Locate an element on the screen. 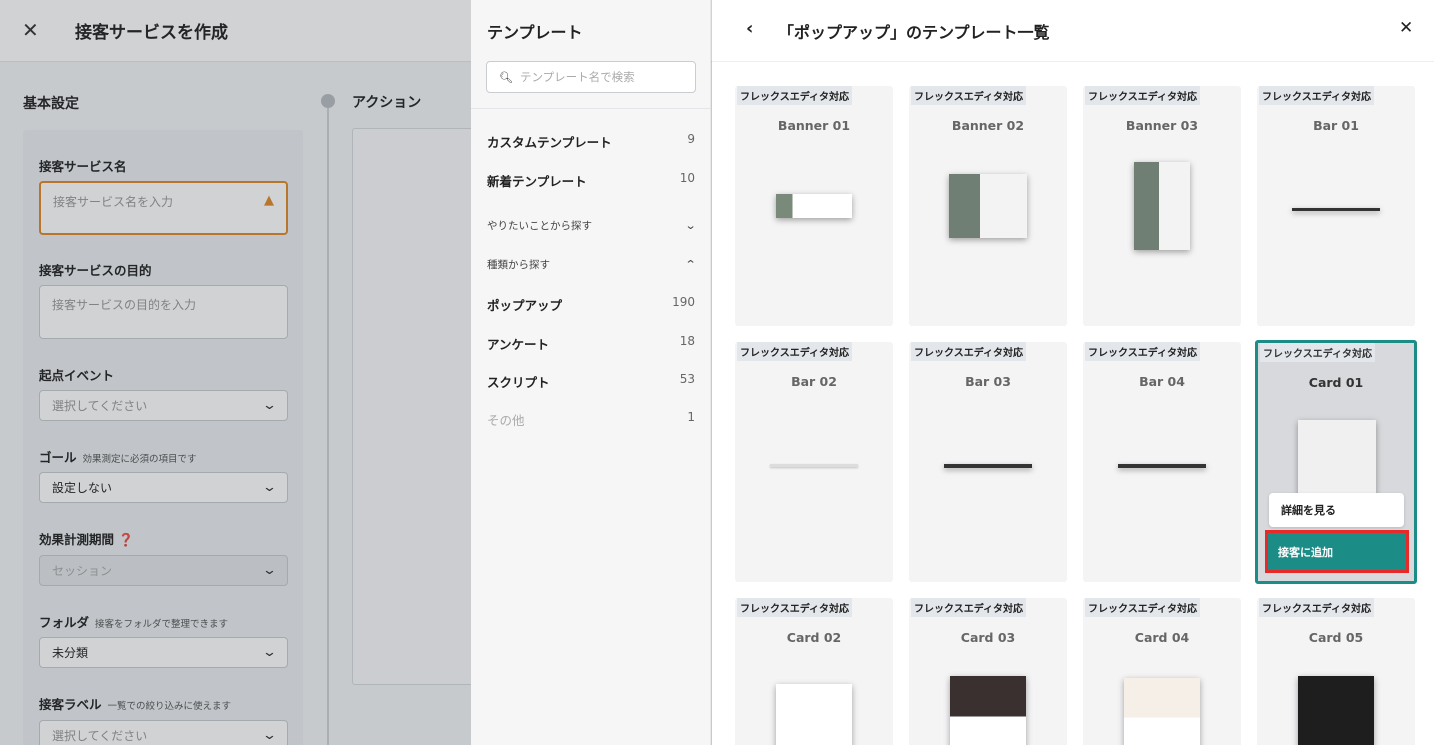 Image resolution: width=1434 pixels, height=745 pixels. template-card-banner-01: フレックスエディタ対応 Banner 01 is located at coordinates (814, 206).